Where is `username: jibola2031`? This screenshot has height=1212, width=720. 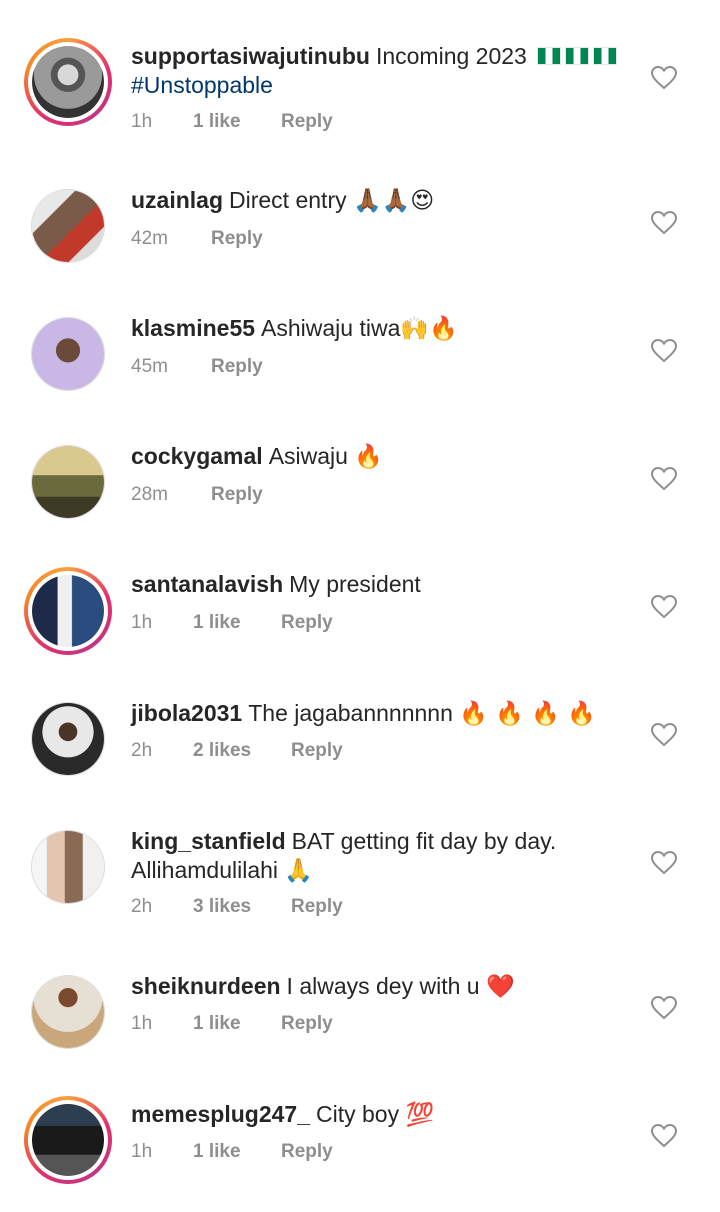 username: jibola2031 is located at coordinates (186, 713).